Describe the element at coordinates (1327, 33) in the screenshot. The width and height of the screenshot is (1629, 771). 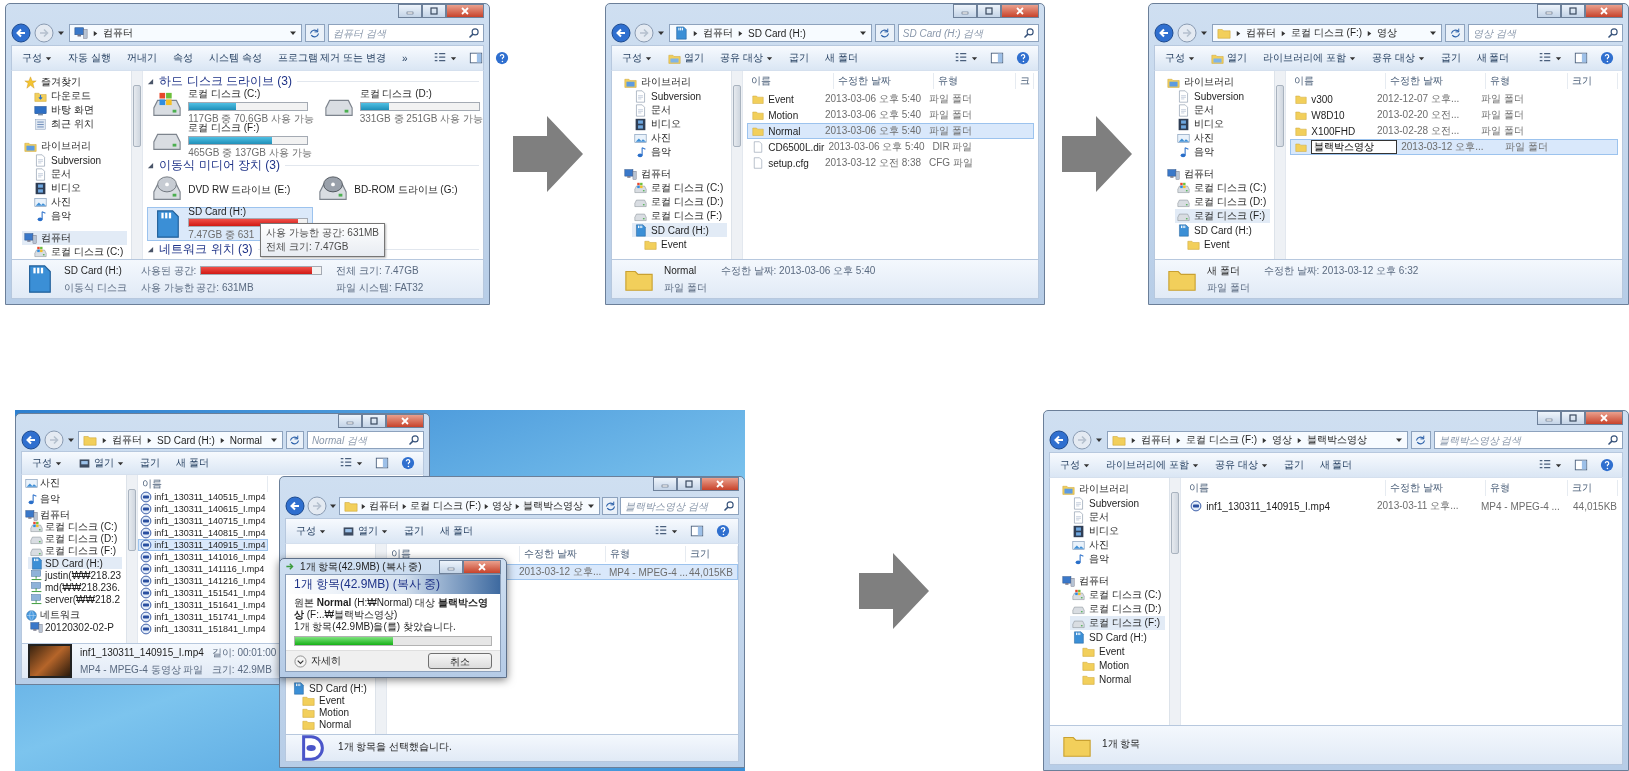
I see `address-bar: 컴퓨터 로컬 디스크 (F:) 영상` at that location.